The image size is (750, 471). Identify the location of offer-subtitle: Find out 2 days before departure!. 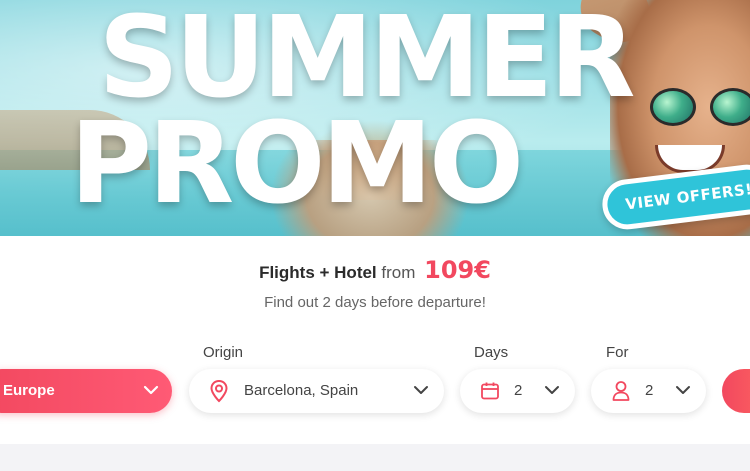
(375, 302).